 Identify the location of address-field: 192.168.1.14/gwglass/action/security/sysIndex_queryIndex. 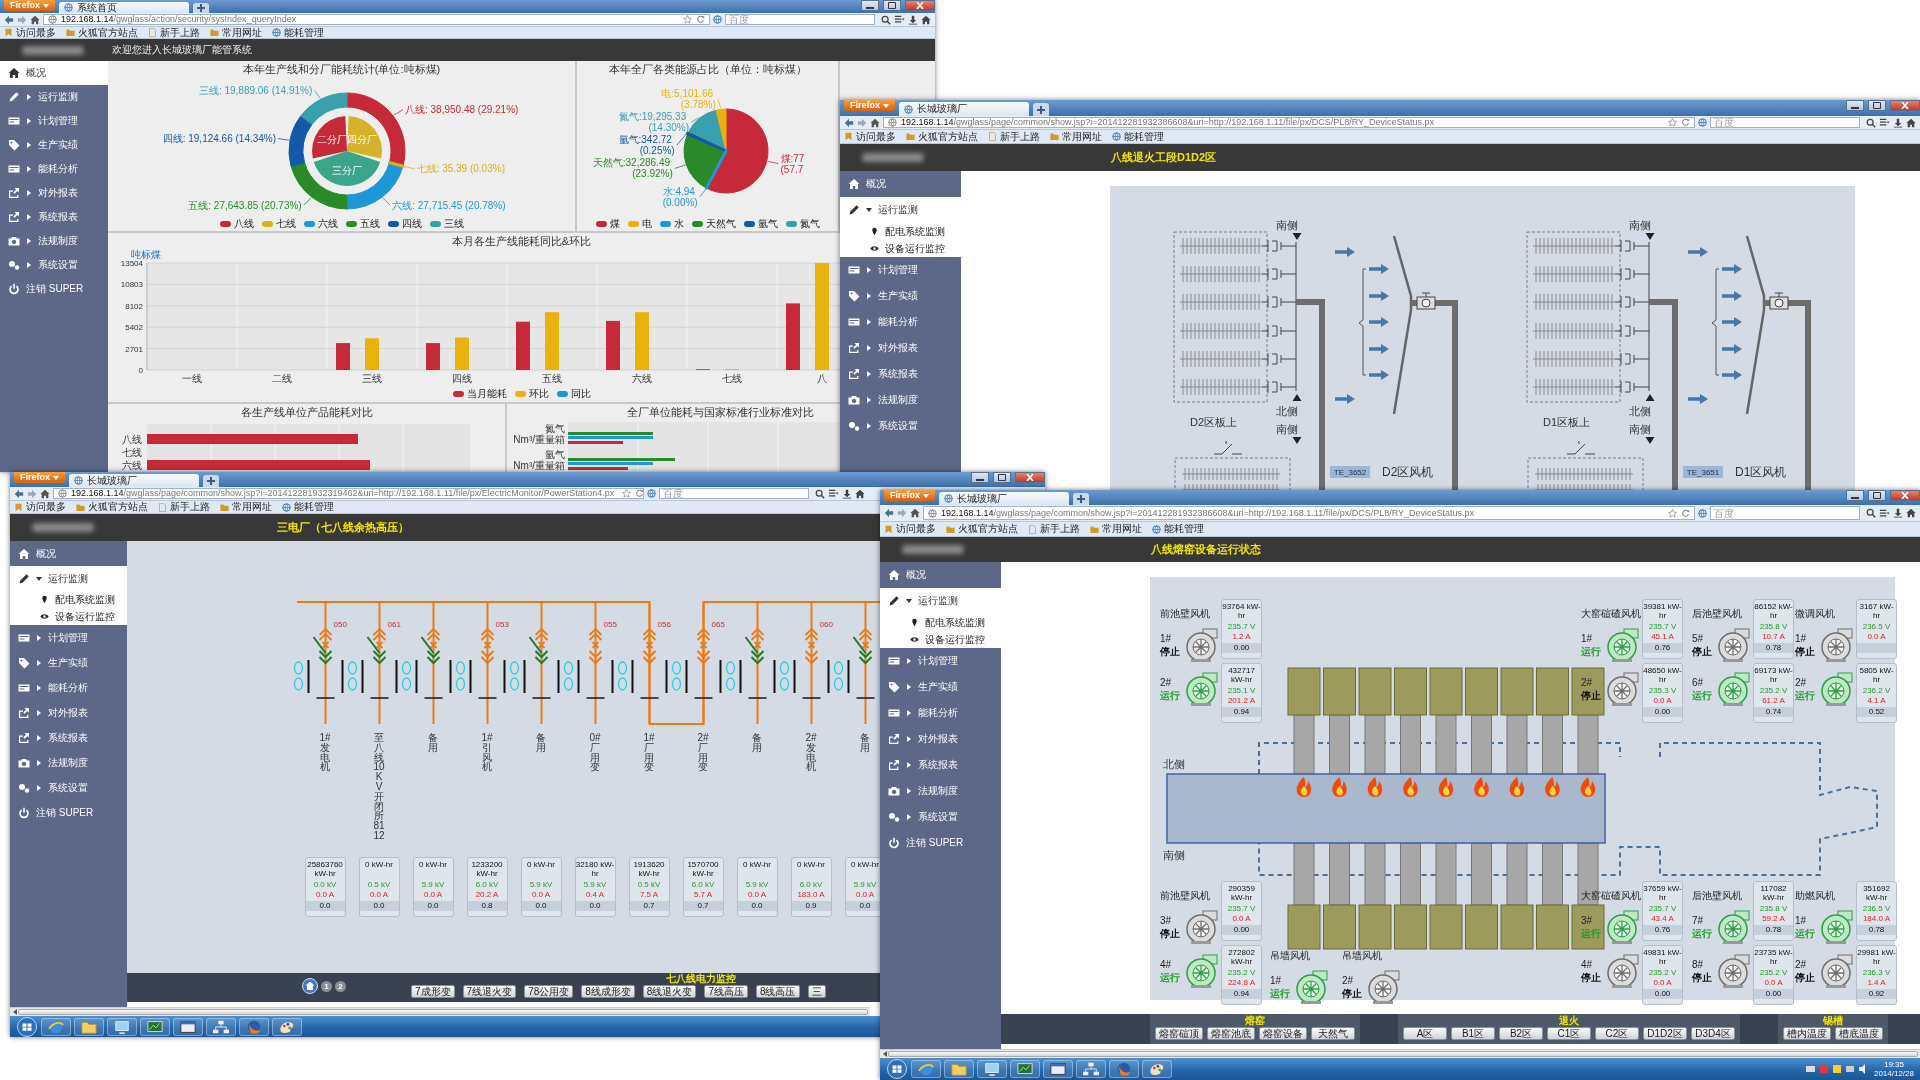
(376, 19).